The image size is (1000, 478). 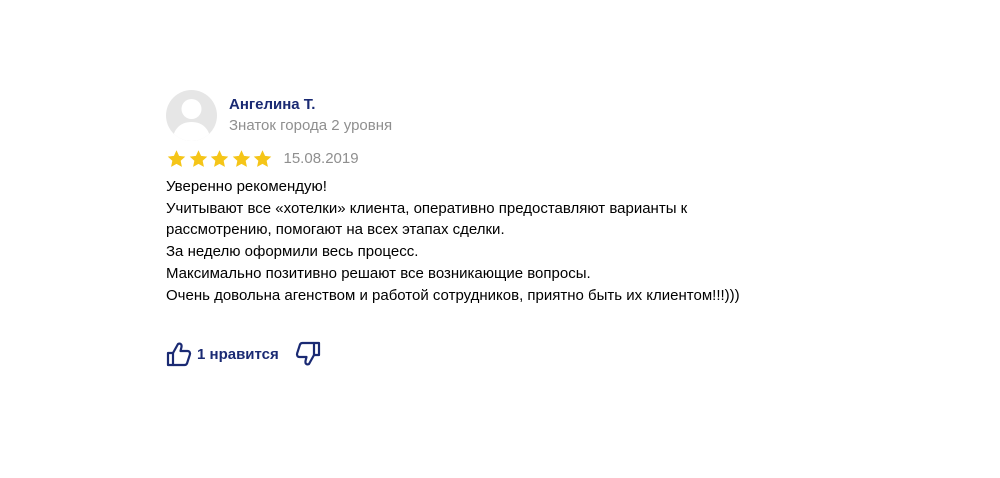 What do you see at coordinates (292, 252) in the screenshot?
I see `review-text-line: За неделю оформили весь процесс.` at bounding box center [292, 252].